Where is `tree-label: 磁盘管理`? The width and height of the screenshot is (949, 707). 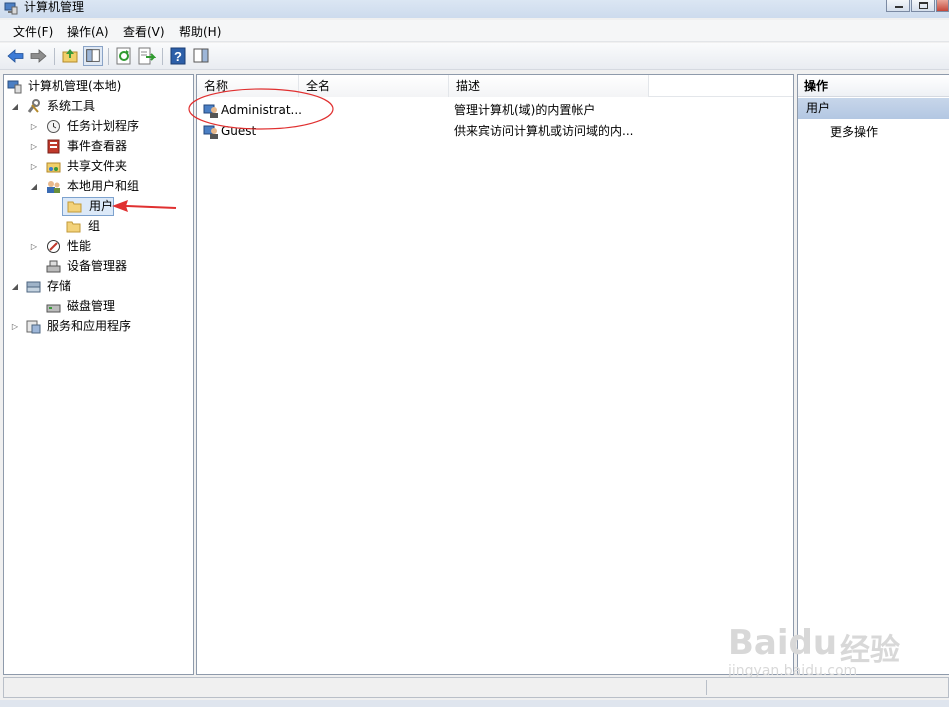
tree-label: 磁盘管理 is located at coordinates (91, 306).